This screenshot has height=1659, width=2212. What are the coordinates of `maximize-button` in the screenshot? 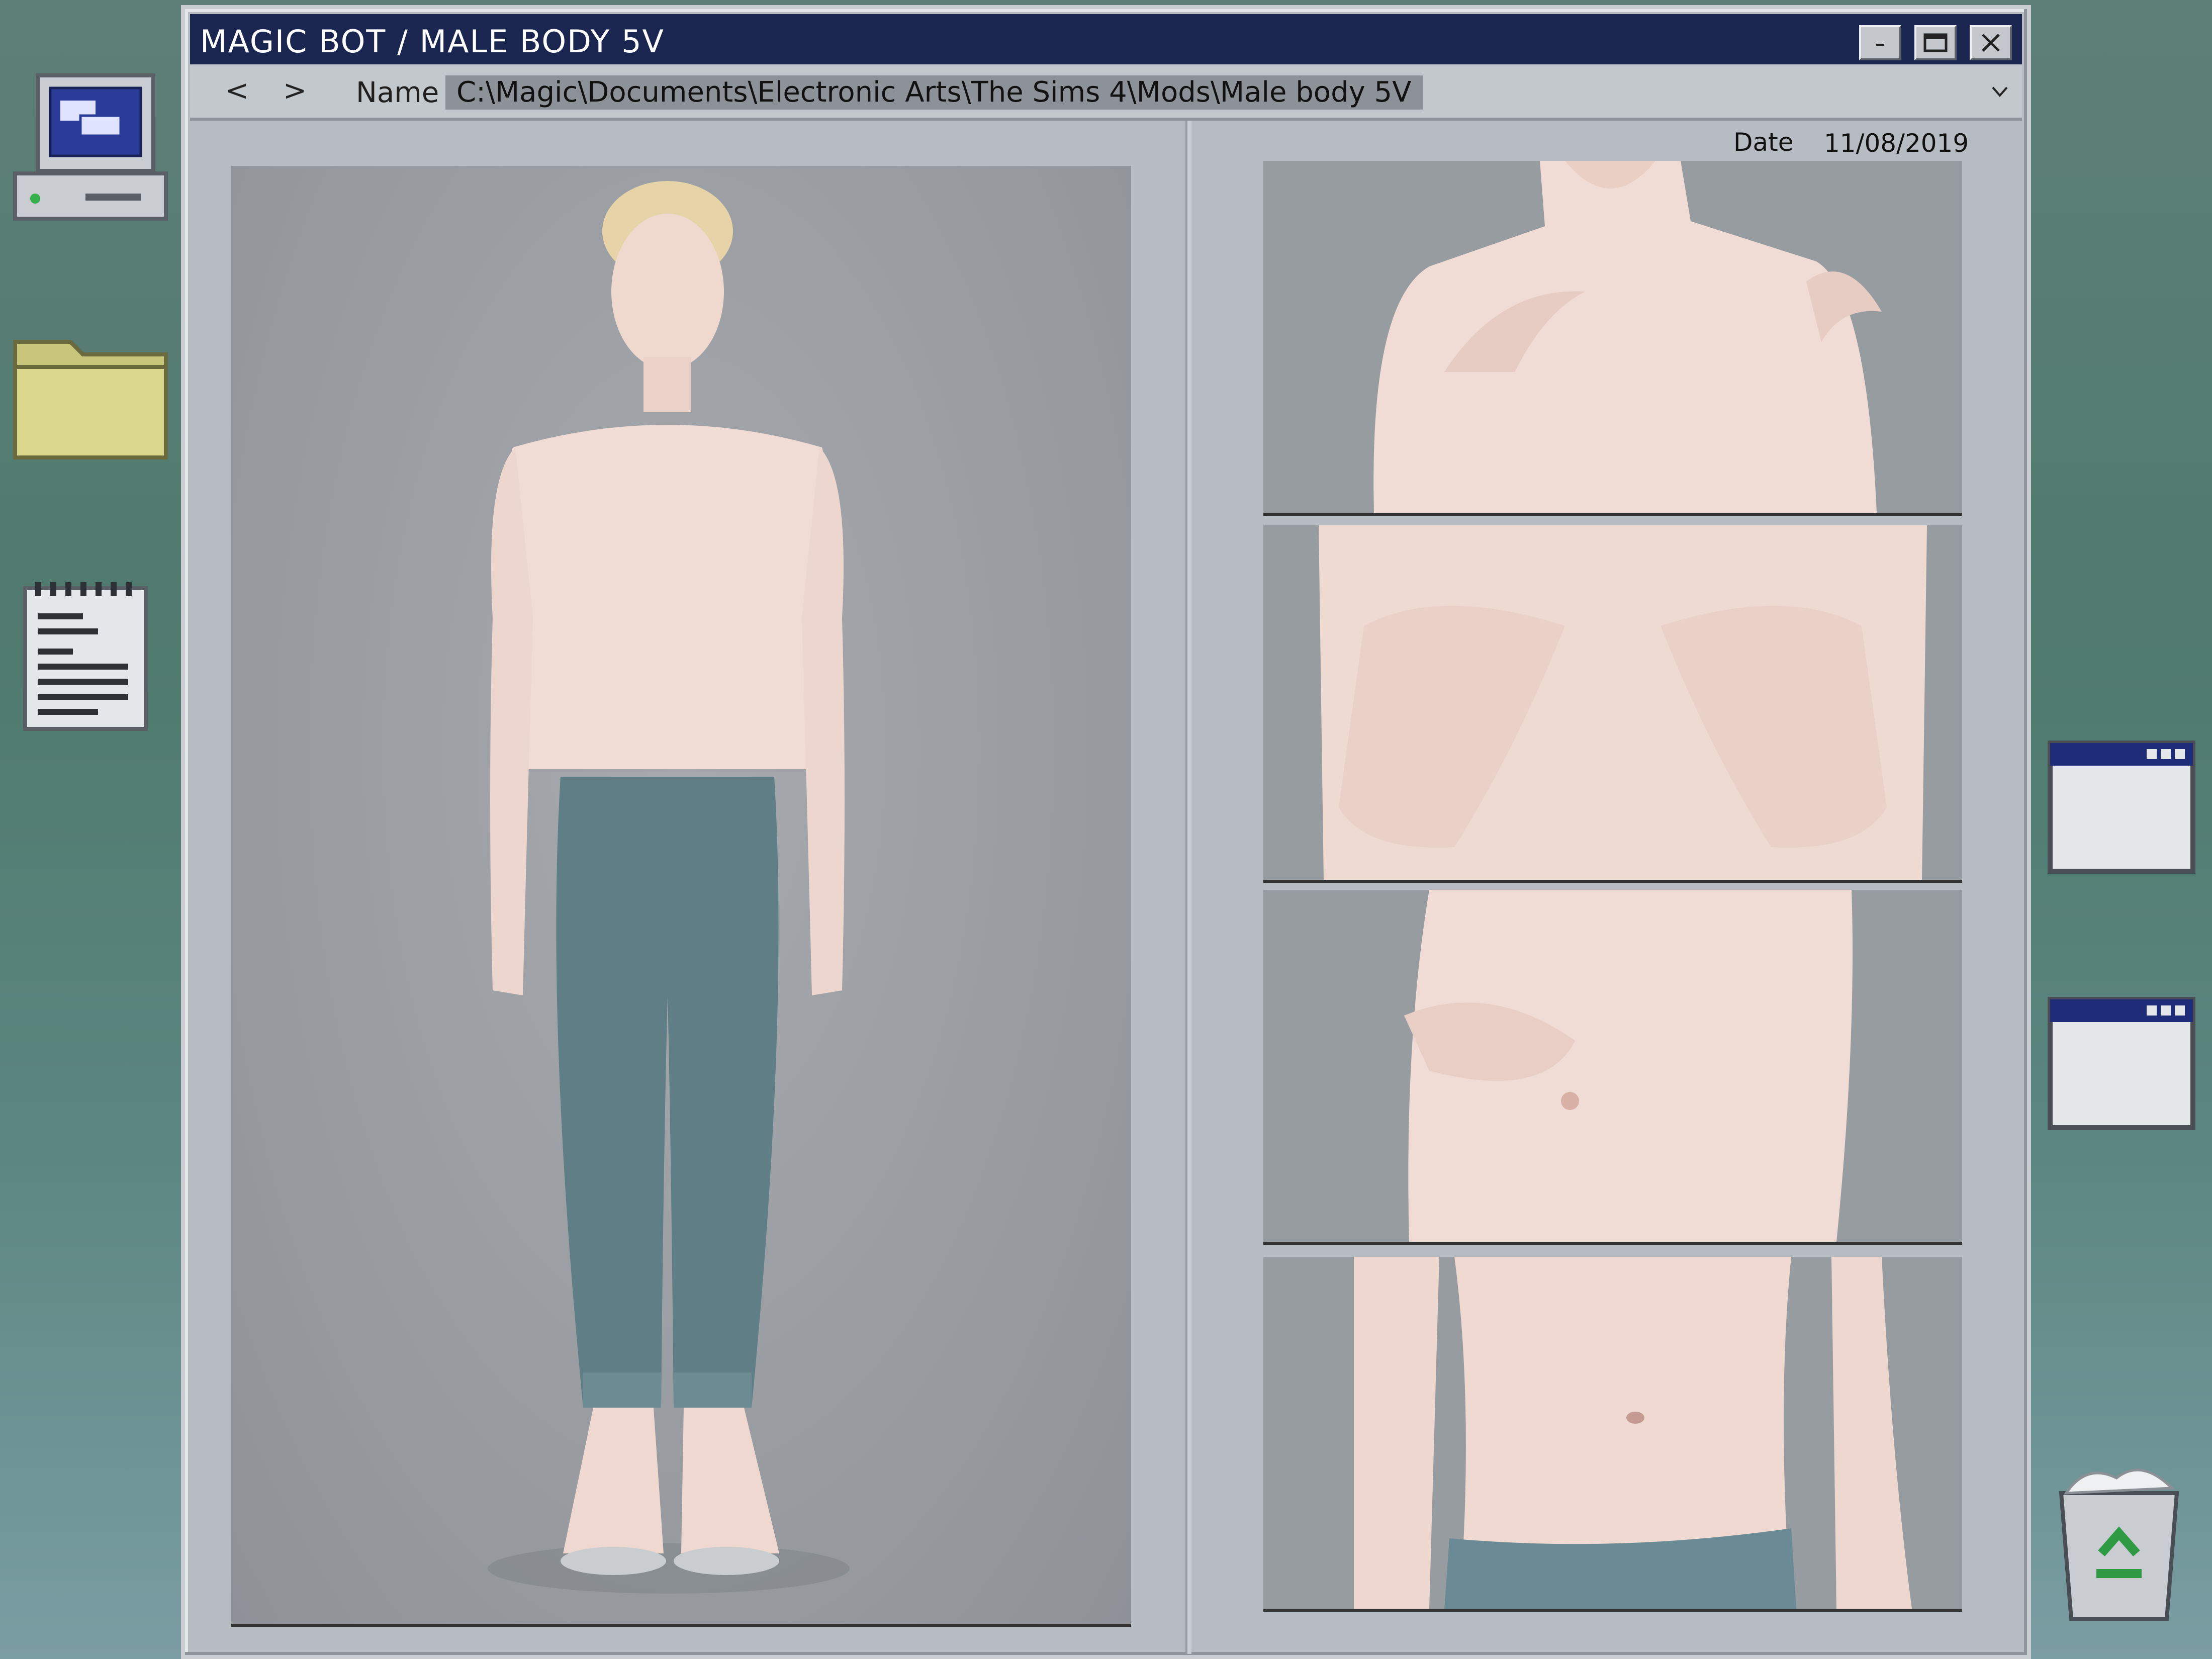 It's located at (1935, 42).